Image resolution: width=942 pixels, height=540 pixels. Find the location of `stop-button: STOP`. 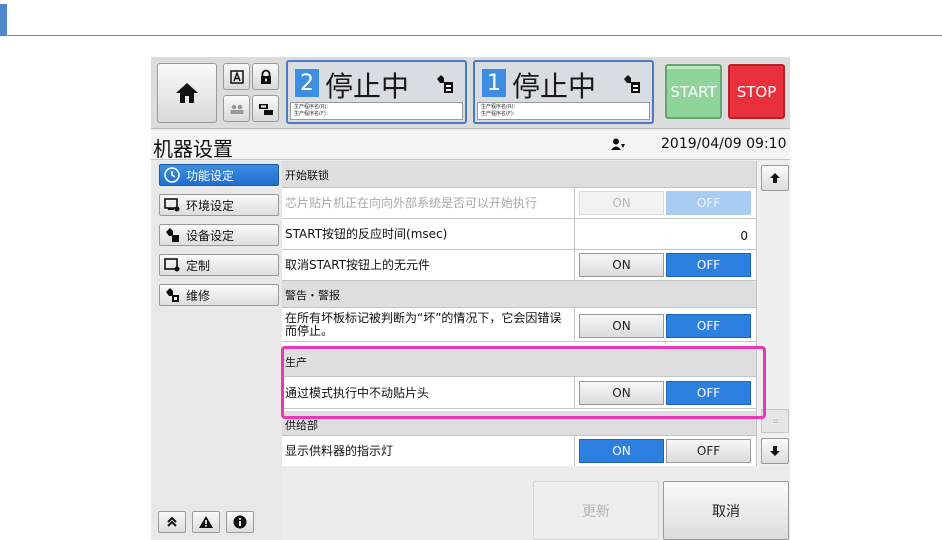

stop-button: STOP is located at coordinates (756, 91).